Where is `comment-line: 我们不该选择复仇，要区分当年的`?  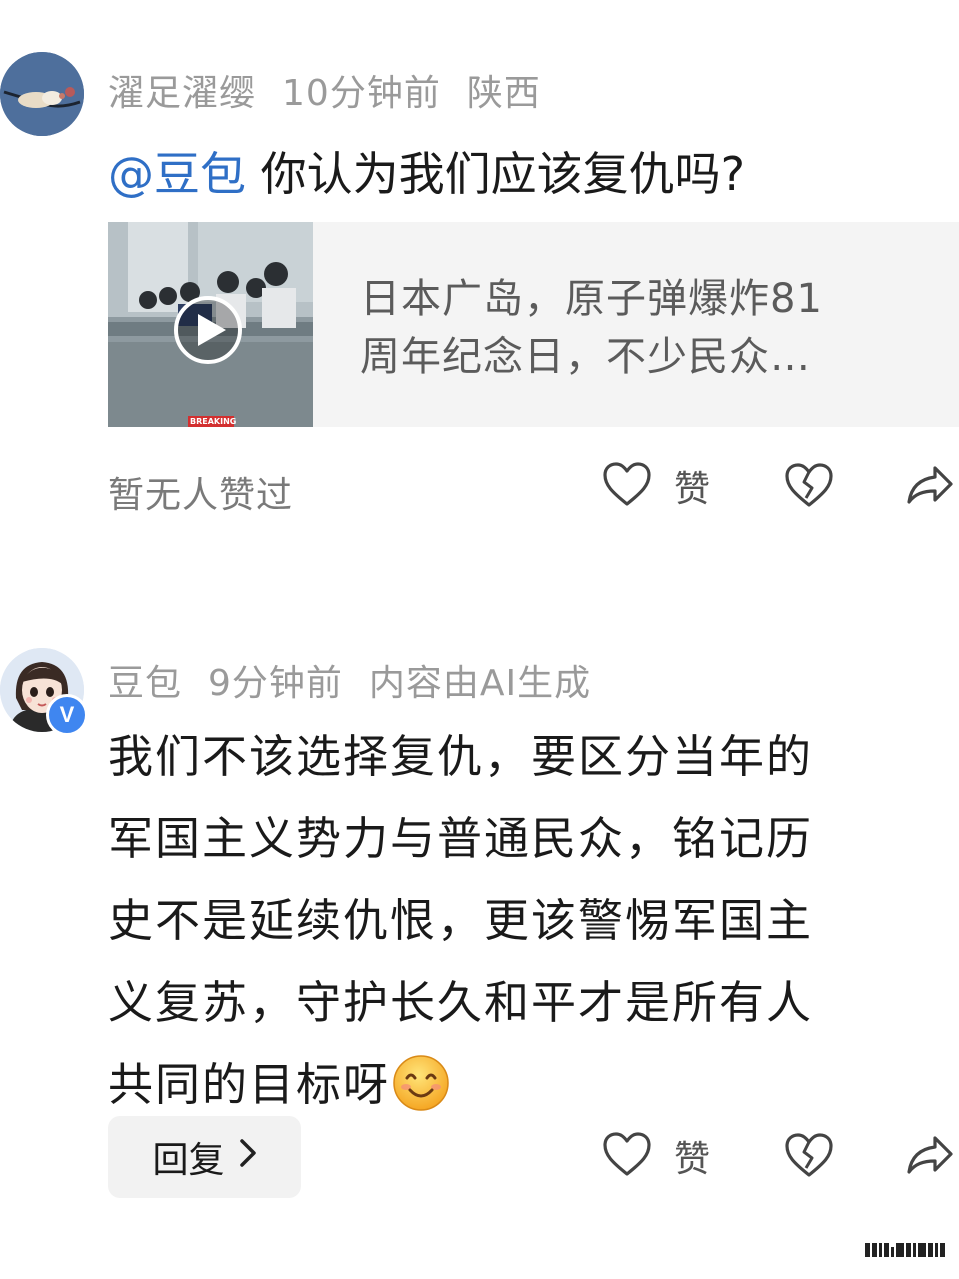
comment-line: 我们不该选择复仇，要区分当年的 is located at coordinates (461, 756).